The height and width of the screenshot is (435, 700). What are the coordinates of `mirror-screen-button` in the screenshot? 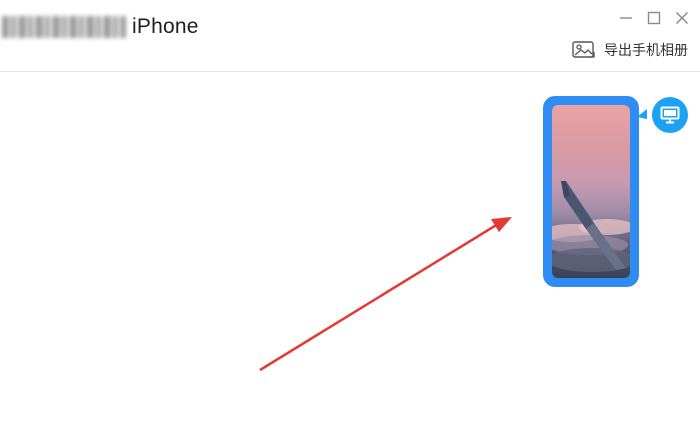 It's located at (670, 115).